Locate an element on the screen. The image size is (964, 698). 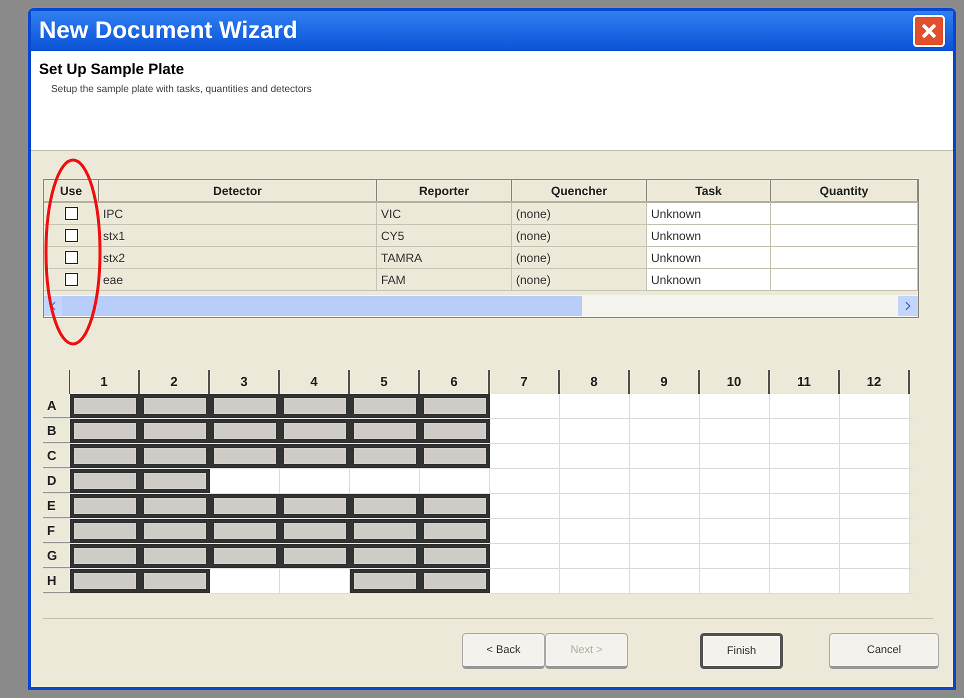
scrollbar-thumb is located at coordinates (322, 306).